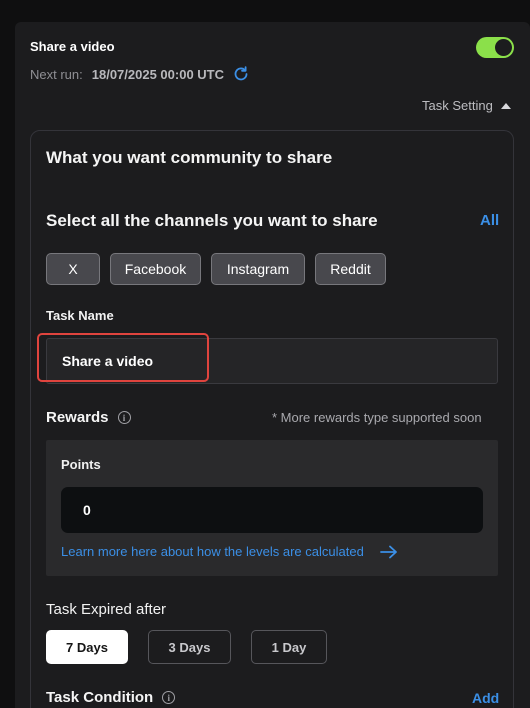 Image resolution: width=530 pixels, height=708 pixels. I want to click on share-heading: What you want community to share, so click(189, 157).